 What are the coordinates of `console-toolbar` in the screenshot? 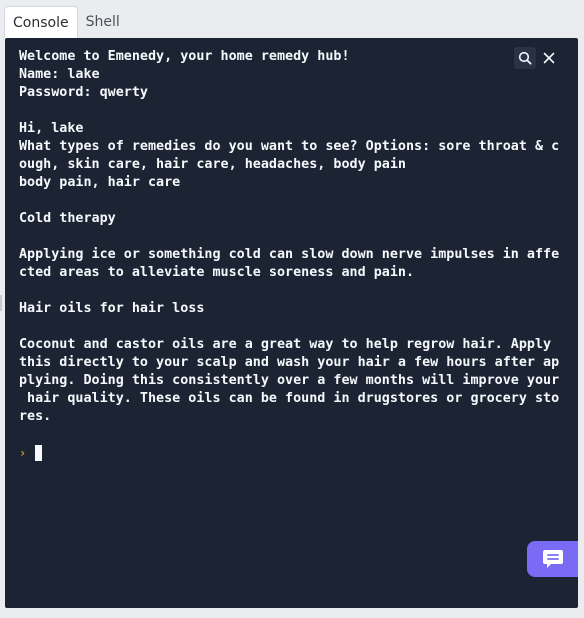 It's located at (537, 58).